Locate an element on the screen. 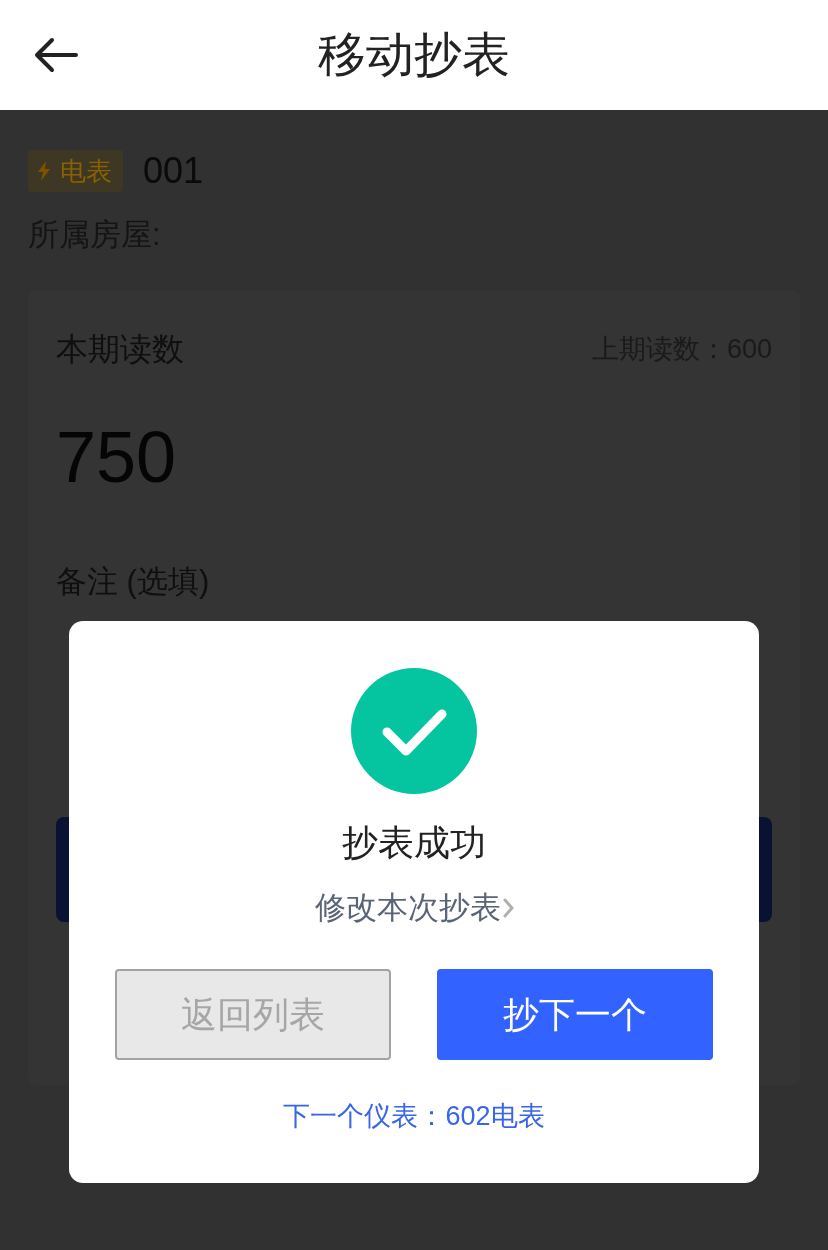  edit-reading-link: 修改本次抄表 is located at coordinates (414, 907).